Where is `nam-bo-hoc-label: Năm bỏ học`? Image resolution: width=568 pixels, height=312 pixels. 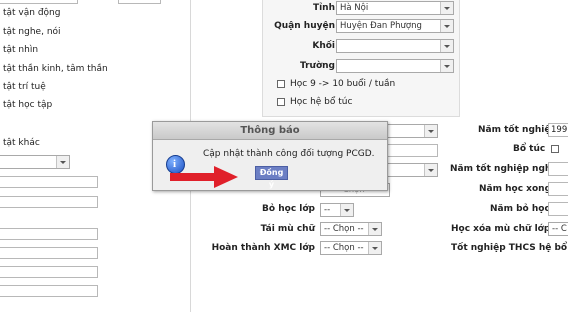 nam-bo-hoc-label: Năm bỏ học is located at coordinates (520, 209).